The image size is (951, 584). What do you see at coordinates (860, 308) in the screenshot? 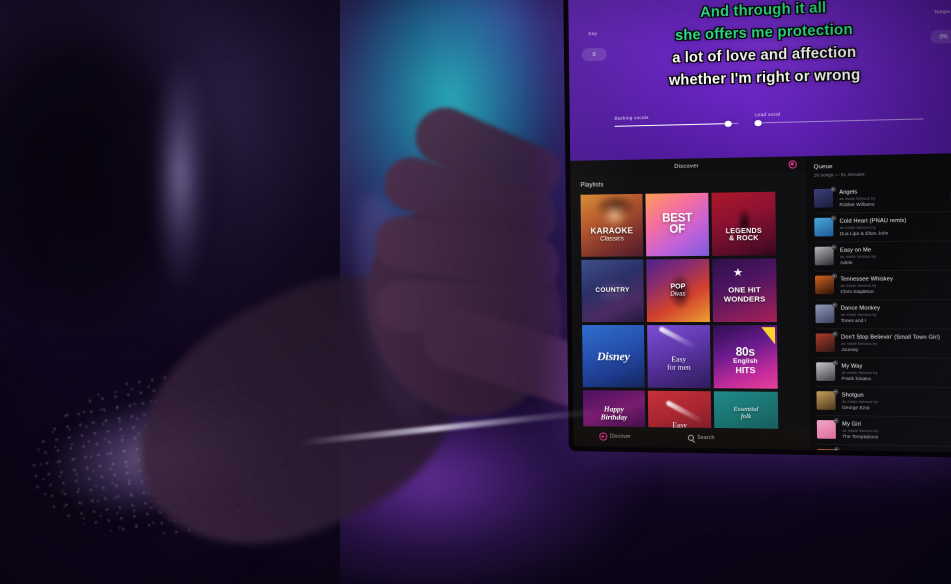
I see `queue-song-title: Dance Monkey` at bounding box center [860, 308].